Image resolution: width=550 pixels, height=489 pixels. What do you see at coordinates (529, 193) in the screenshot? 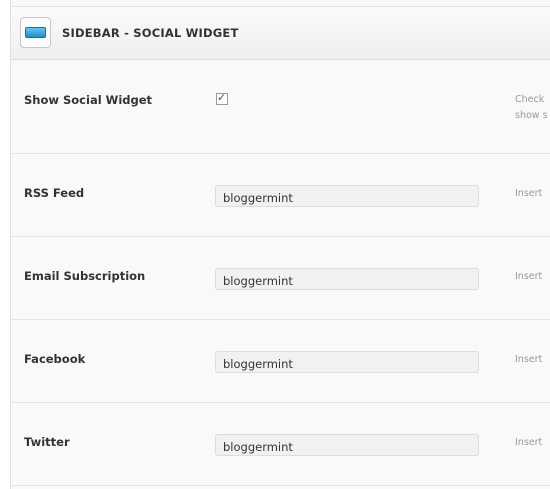
I see `rss-feed-description: Insert` at bounding box center [529, 193].